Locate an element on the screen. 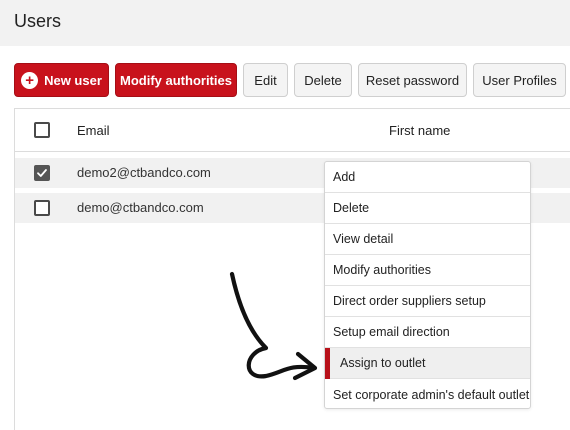 The height and width of the screenshot is (430, 570). menu-item-direct-order-suppliers-setup: Direct order suppliers setup is located at coordinates (427, 301).